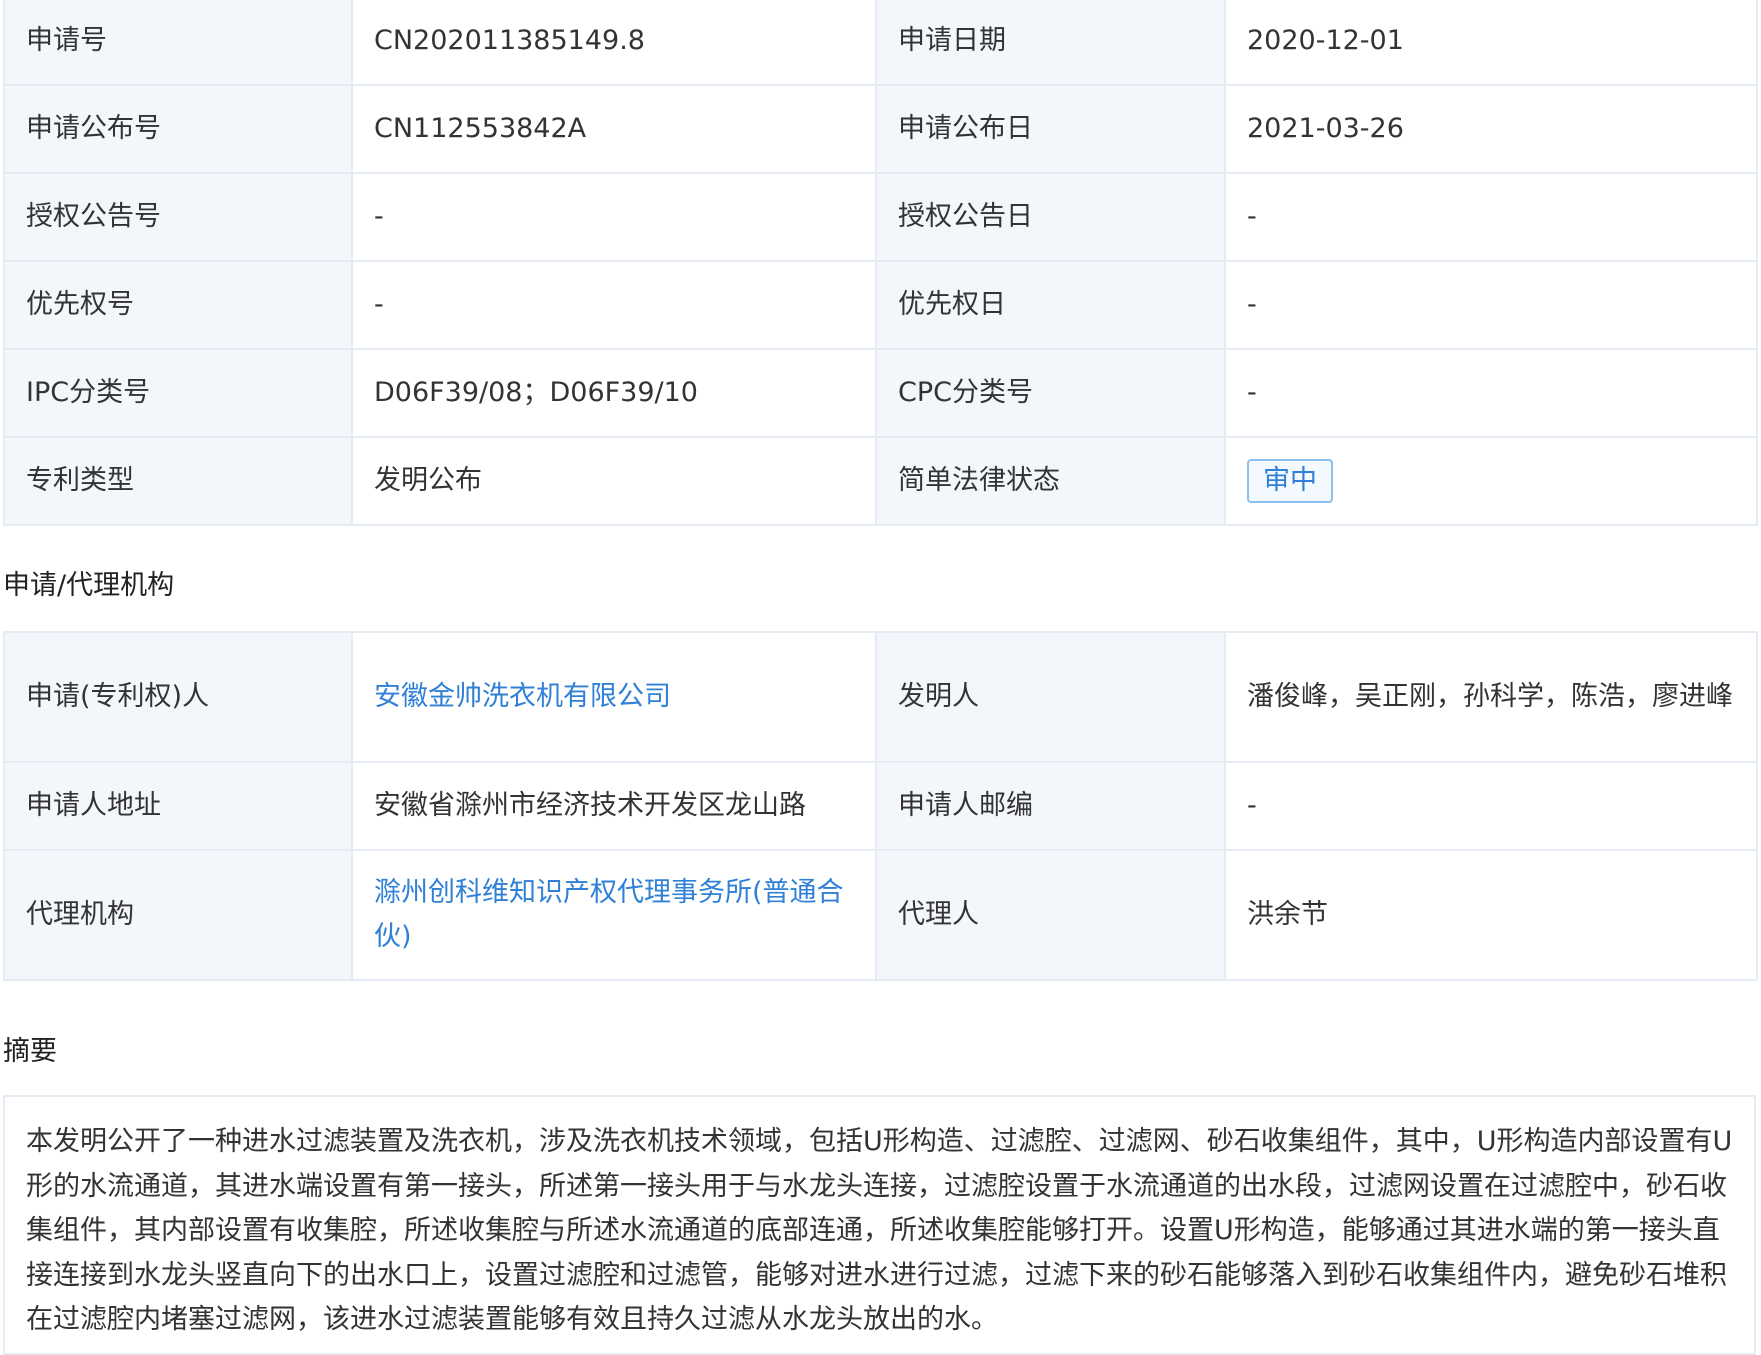 This screenshot has width=1761, height=1355. Describe the element at coordinates (1050, 806) in the screenshot. I see `postcode-label: 申请人邮编` at that location.